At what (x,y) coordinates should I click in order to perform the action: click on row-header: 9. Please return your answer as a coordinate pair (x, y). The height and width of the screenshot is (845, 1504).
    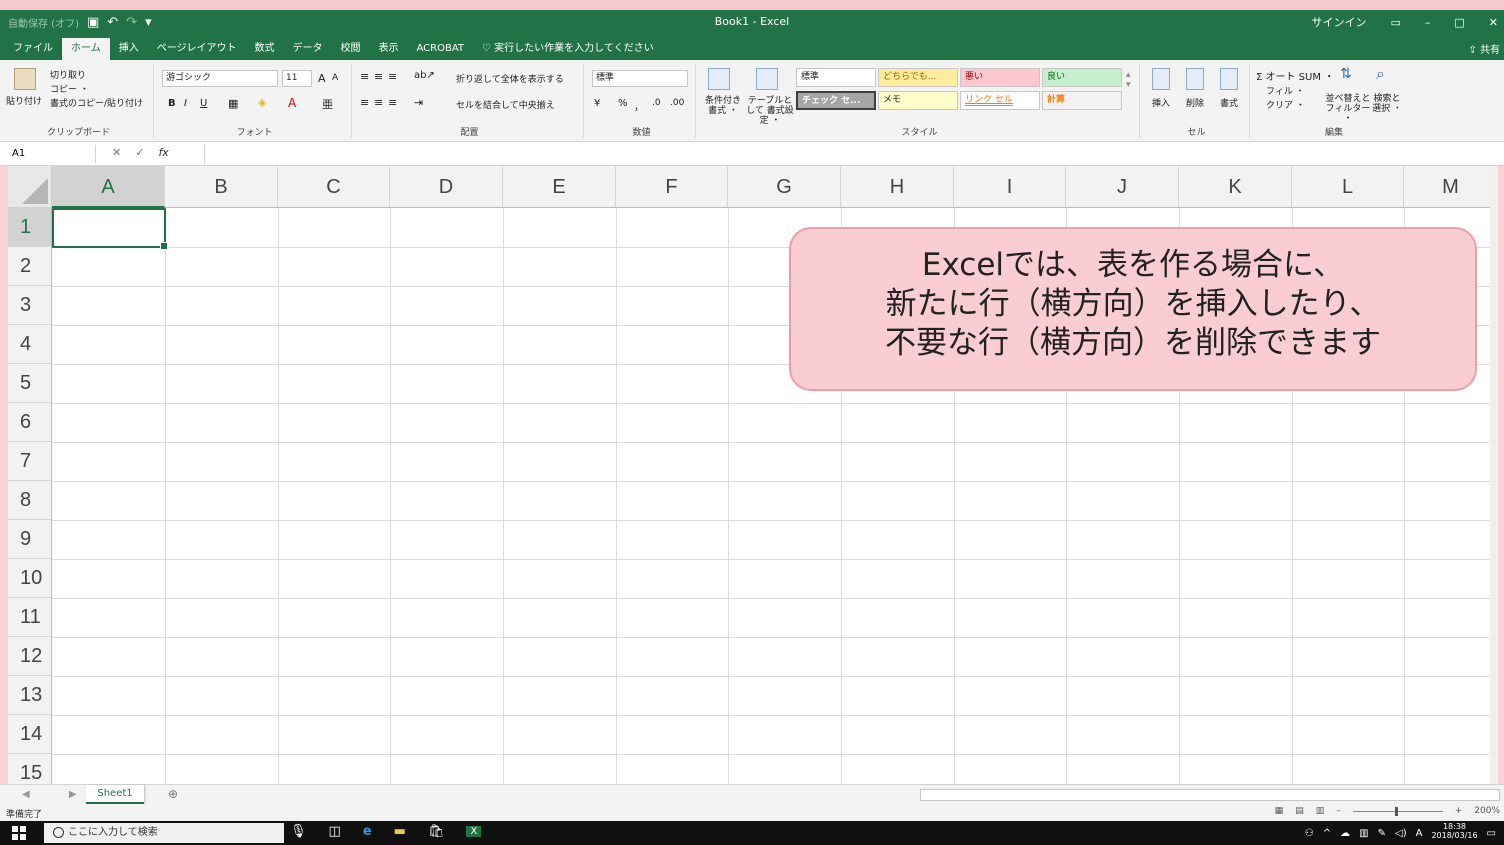
    Looking at the image, I should click on (30, 539).